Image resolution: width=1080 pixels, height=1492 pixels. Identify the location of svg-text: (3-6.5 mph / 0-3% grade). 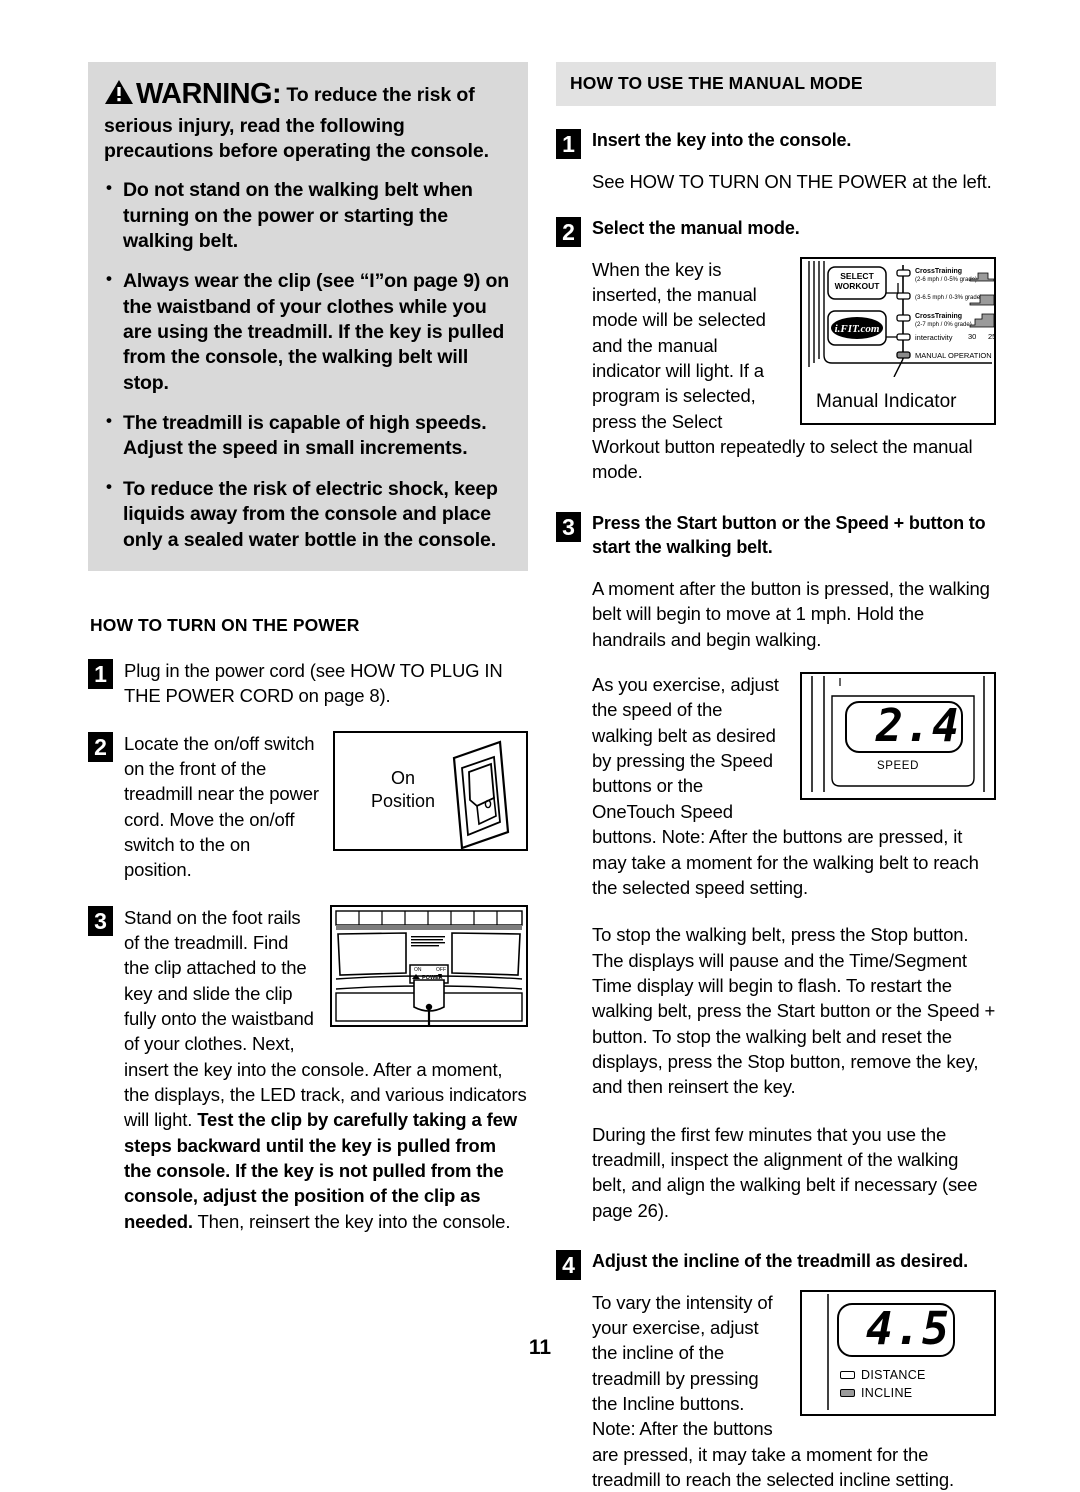
(948, 298).